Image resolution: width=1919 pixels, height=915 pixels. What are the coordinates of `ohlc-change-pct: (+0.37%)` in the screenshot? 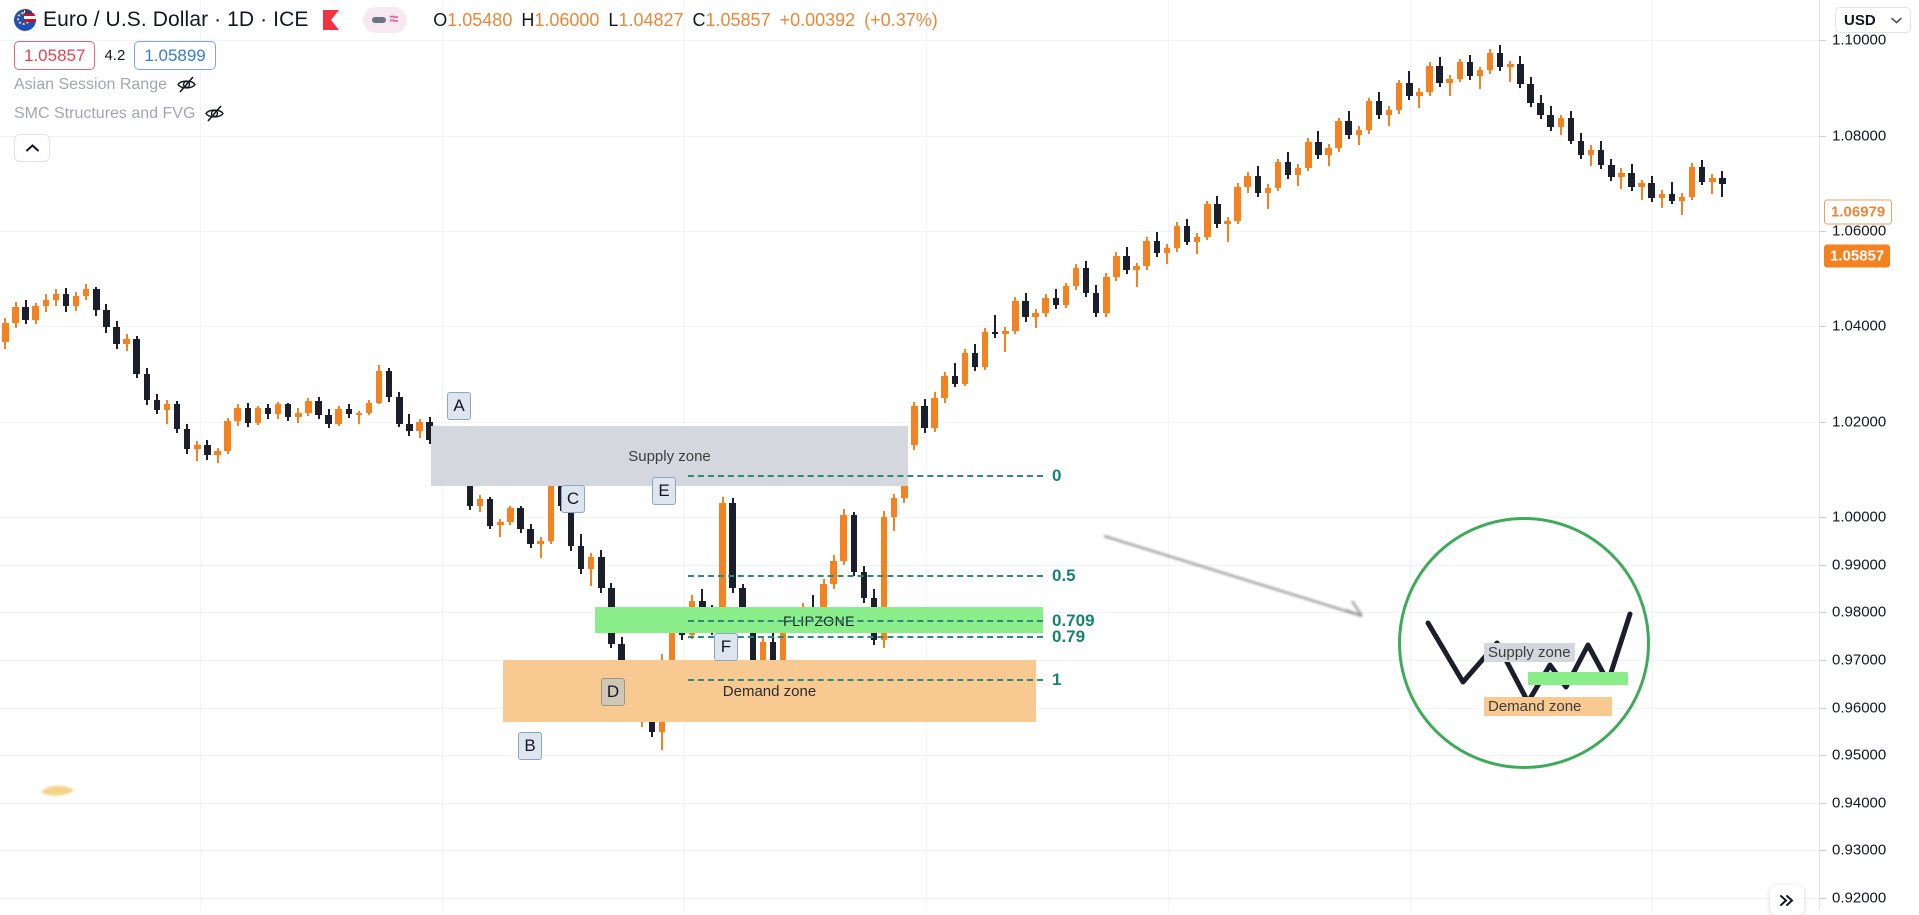 It's located at (901, 19).